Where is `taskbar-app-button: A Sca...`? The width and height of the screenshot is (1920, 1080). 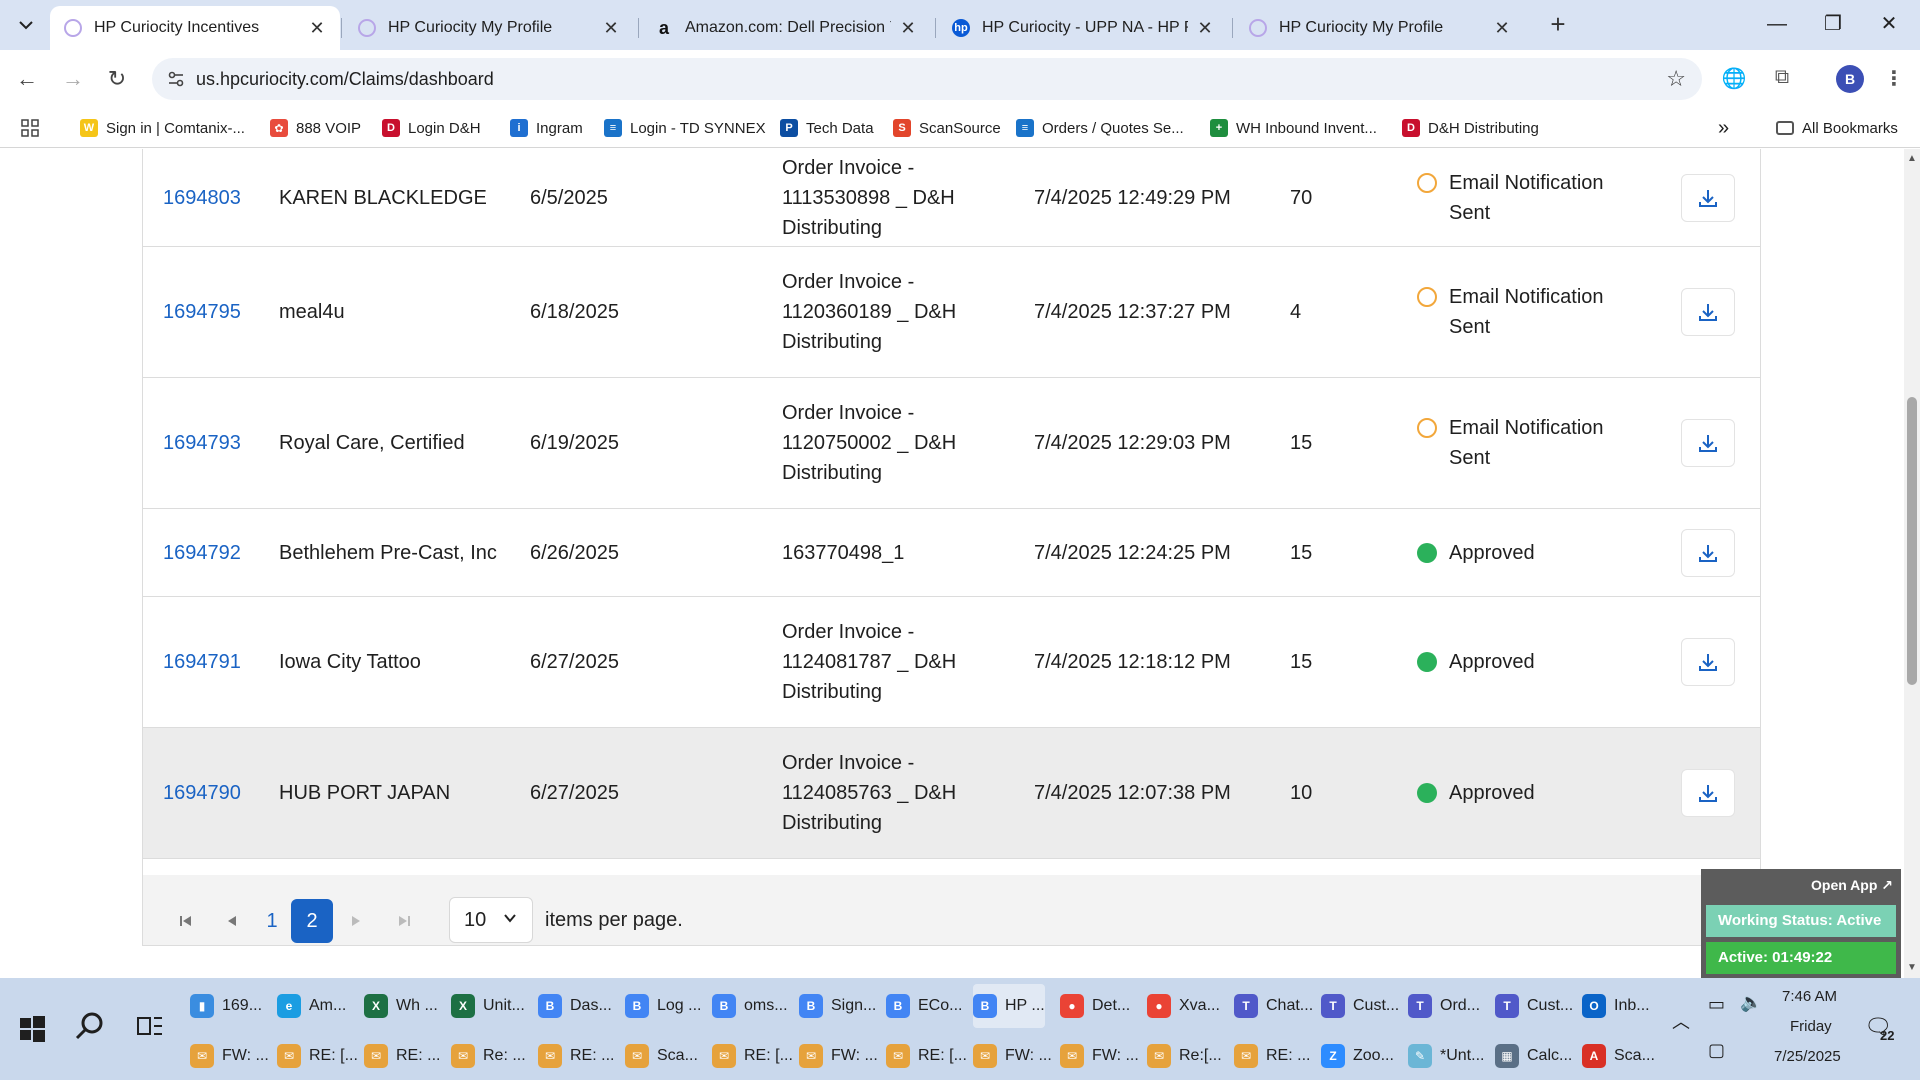 taskbar-app-button: A Sca... is located at coordinates (1618, 1056).